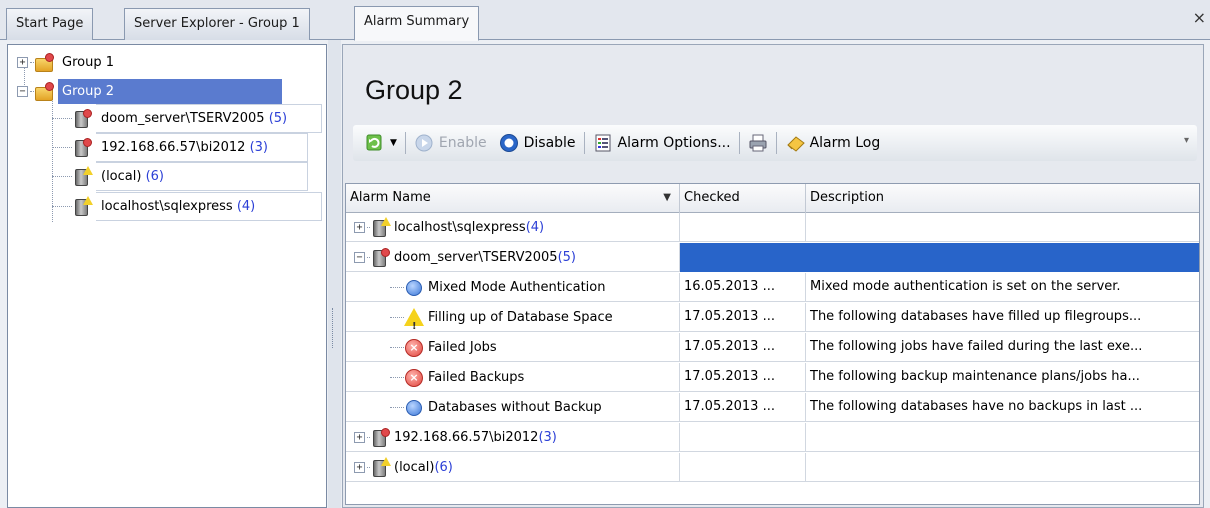 The height and width of the screenshot is (508, 1210). I want to click on alarm-log-button: Alarm Log, so click(833, 143).